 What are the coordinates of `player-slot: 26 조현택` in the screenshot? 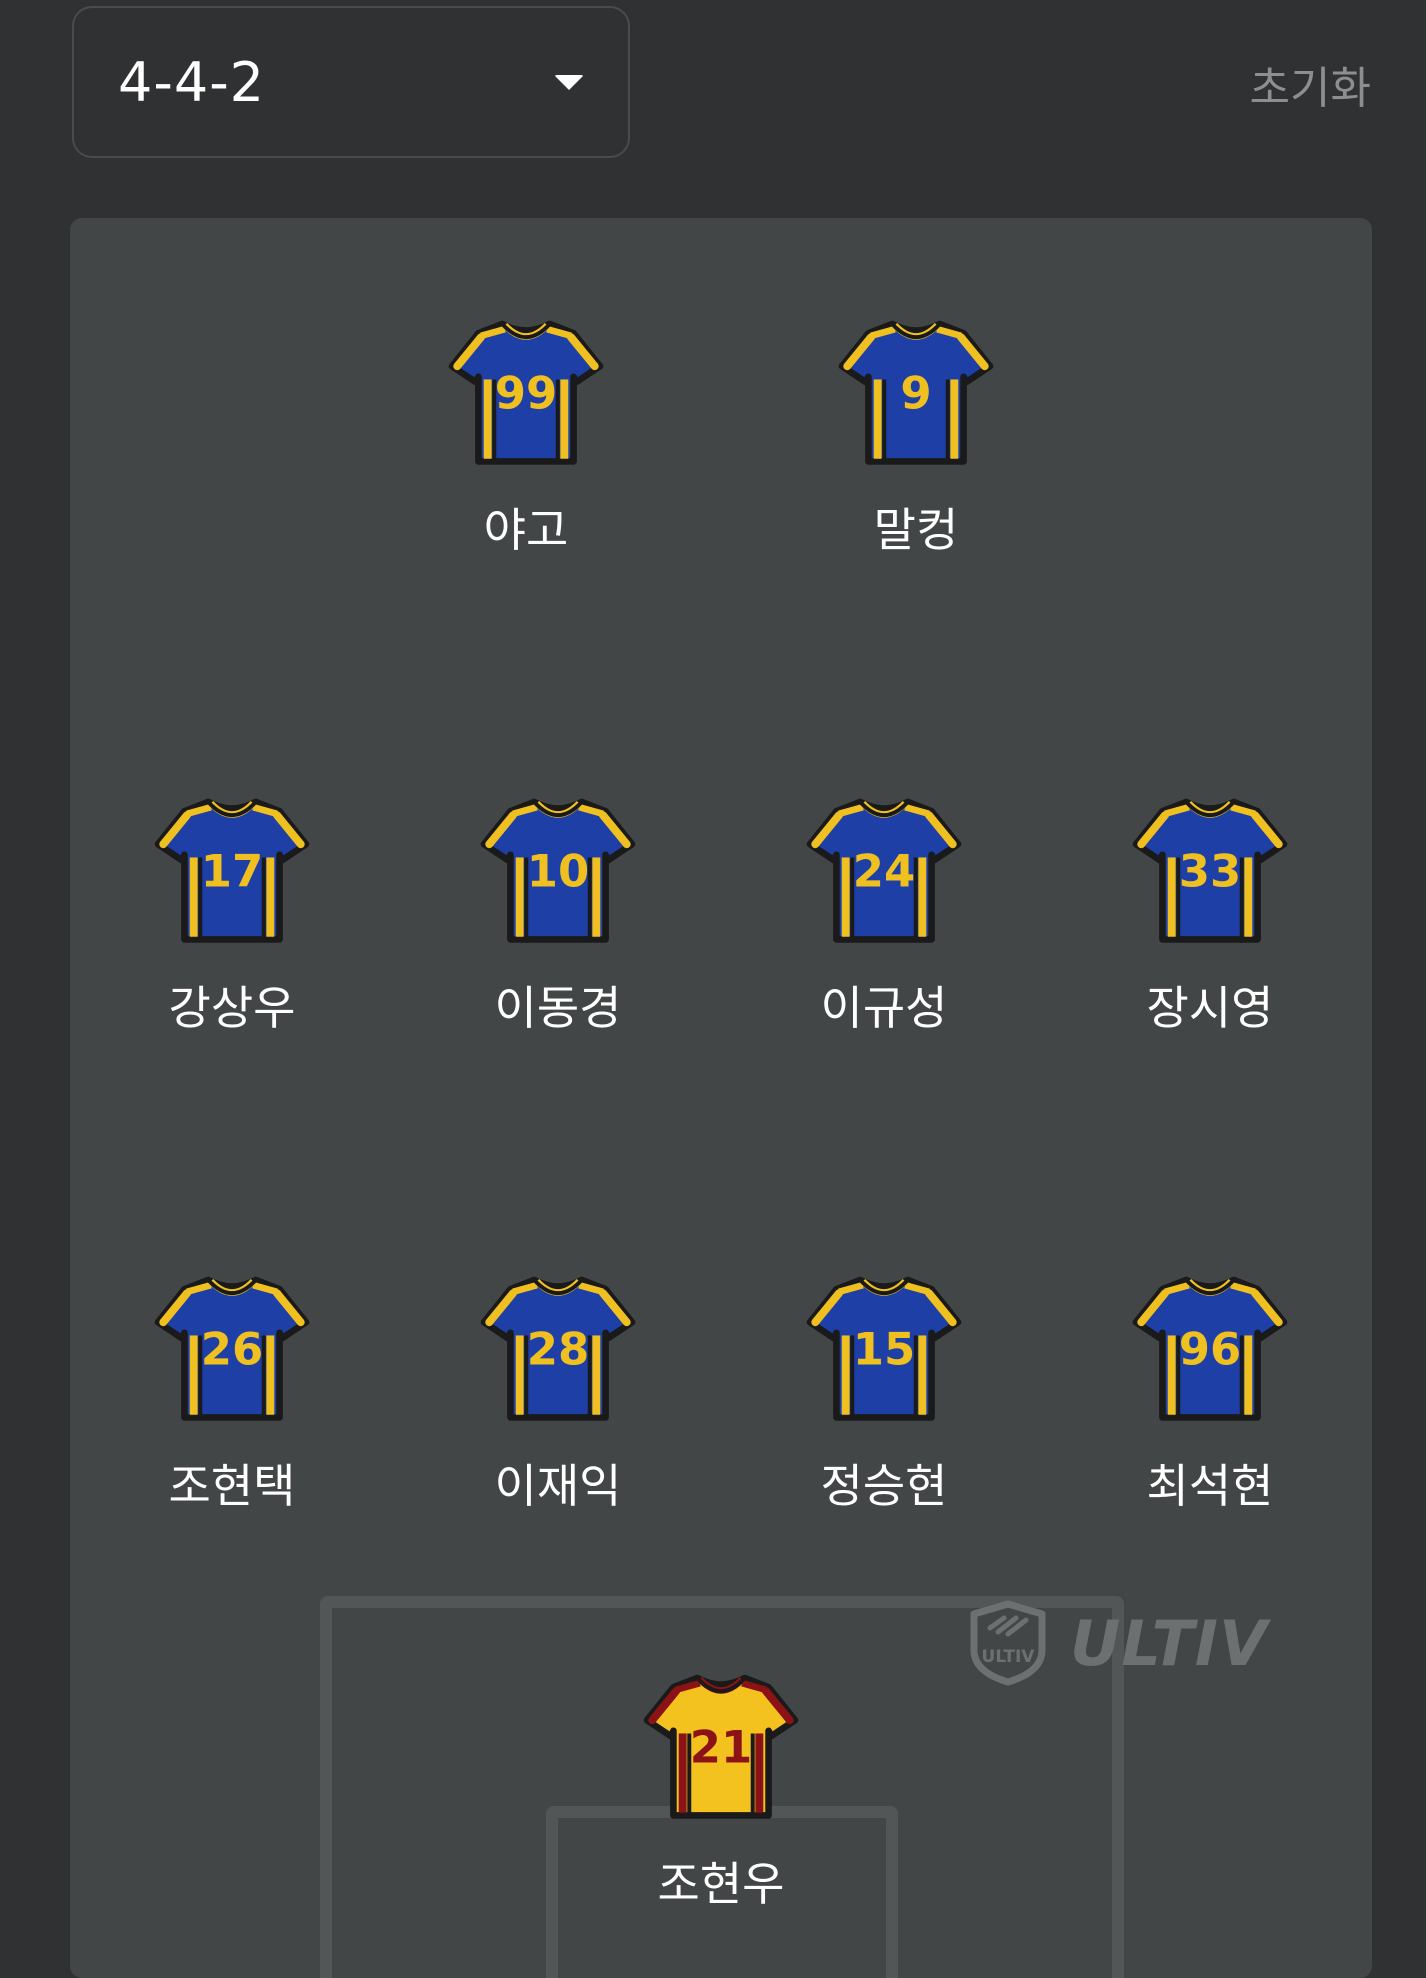 It's located at (232, 1394).